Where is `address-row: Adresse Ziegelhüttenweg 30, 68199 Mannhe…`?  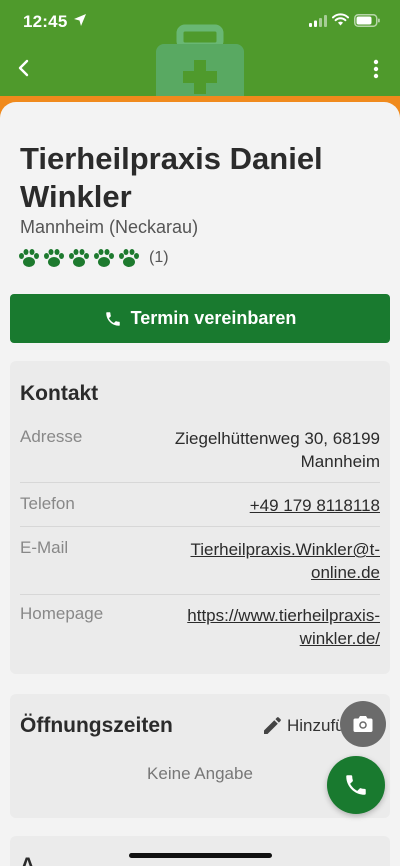 address-row: Adresse Ziegelhüttenweg 30, 68199 Mannhe… is located at coordinates (200, 455).